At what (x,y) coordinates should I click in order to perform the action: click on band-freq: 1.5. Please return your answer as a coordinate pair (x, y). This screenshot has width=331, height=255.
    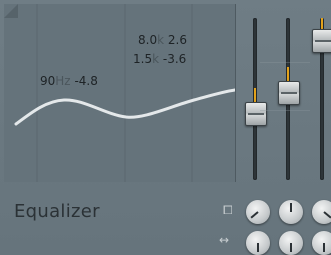
    Looking at the image, I should click on (143, 59).